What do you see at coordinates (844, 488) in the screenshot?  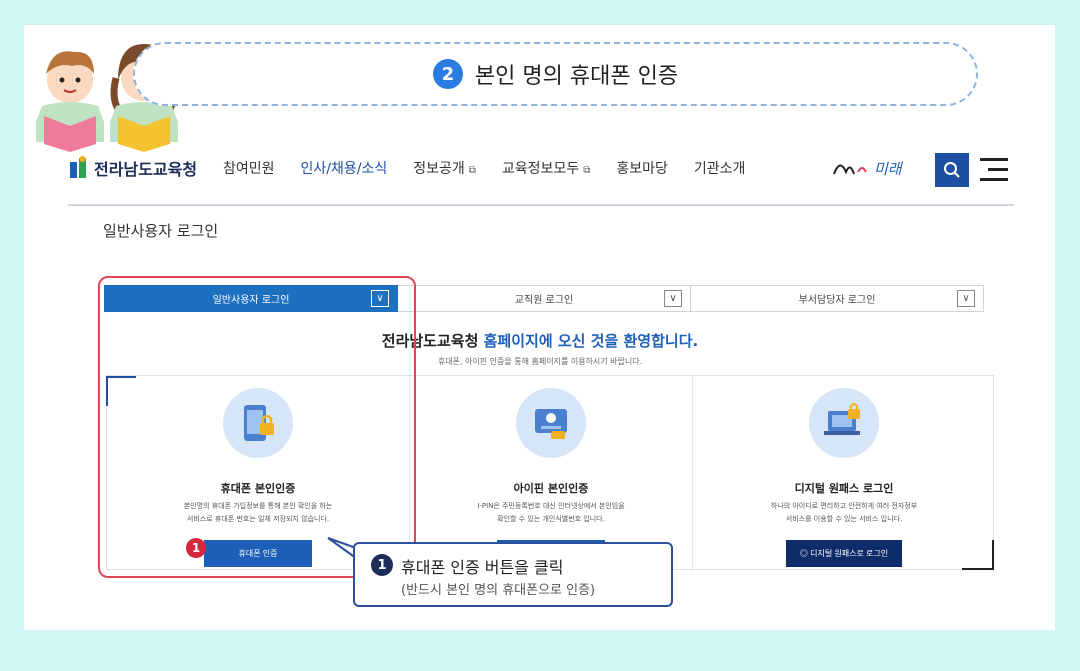 I see `method-onepass-title: 디지털 원패스 로그인` at bounding box center [844, 488].